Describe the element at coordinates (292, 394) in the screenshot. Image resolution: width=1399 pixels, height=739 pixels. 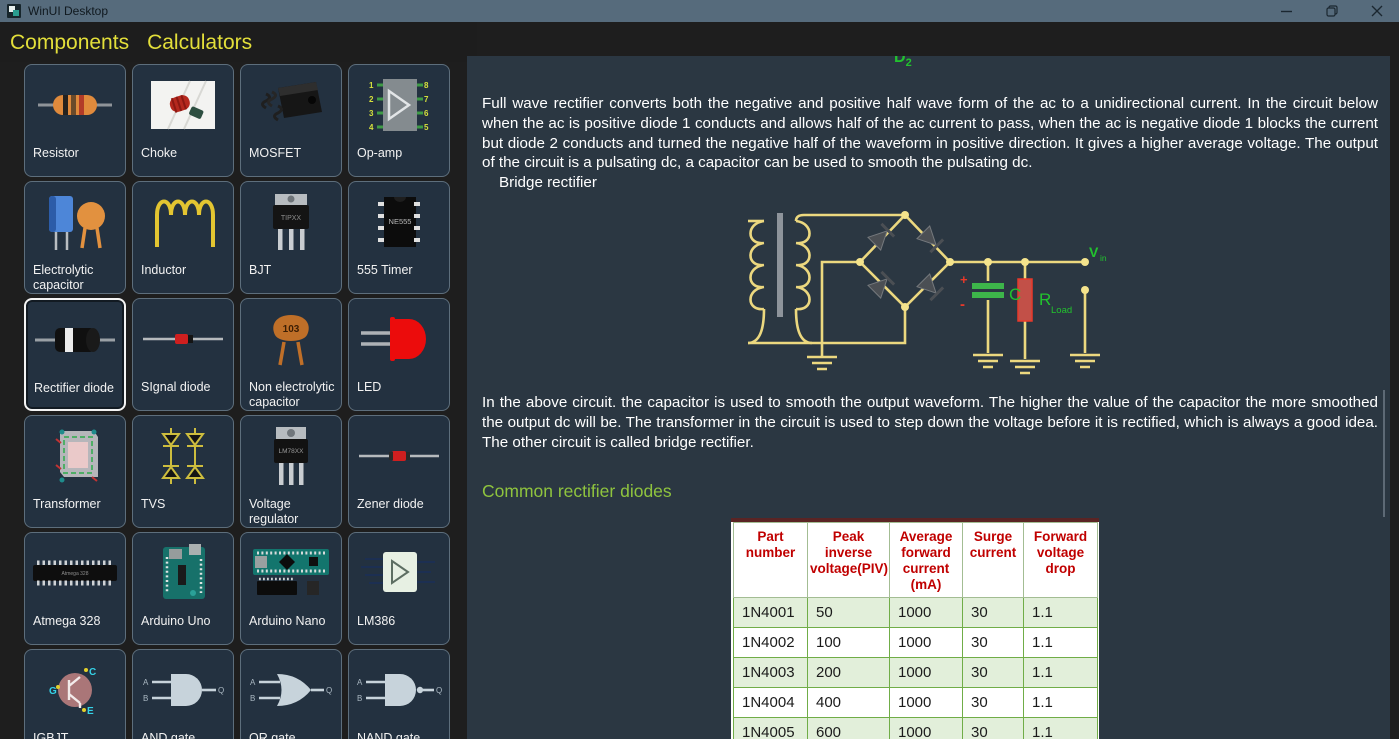
I see `component-card-label: Non electrolytic capacitor` at that location.